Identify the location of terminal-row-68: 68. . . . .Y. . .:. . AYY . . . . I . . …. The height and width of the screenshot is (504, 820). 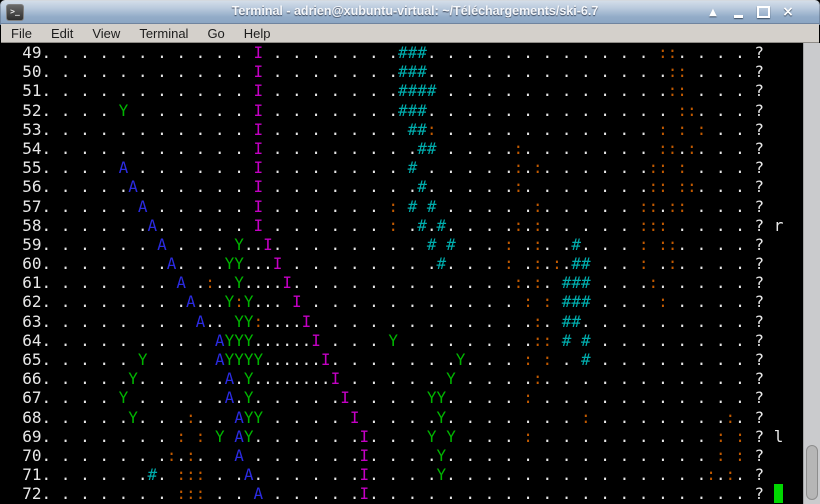
(393, 417).